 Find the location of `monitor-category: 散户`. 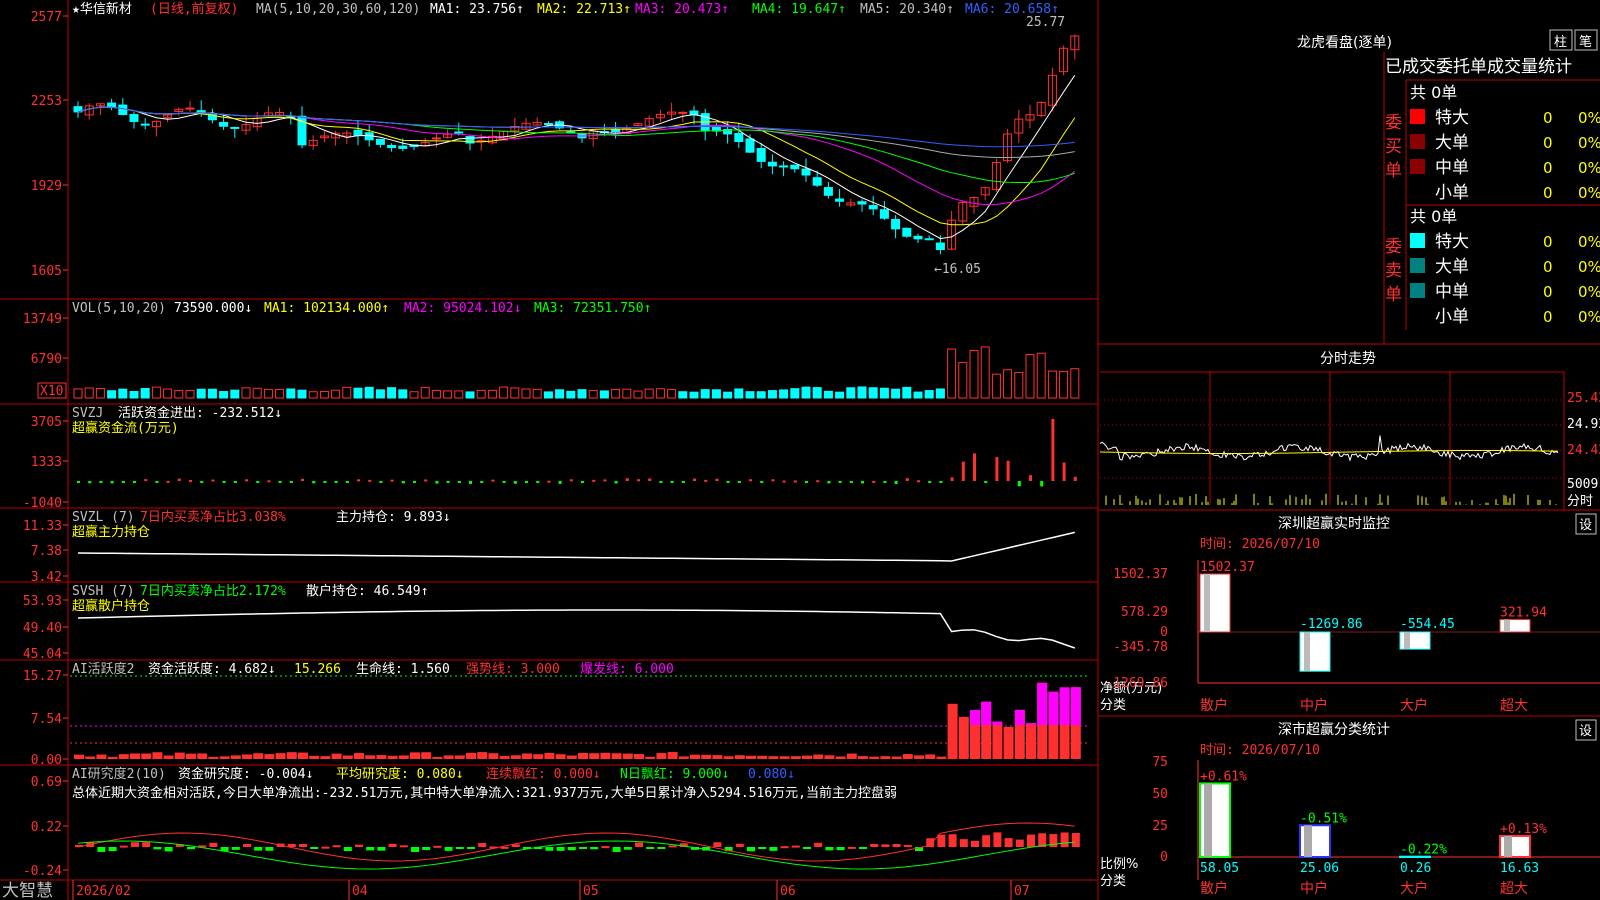

monitor-category: 散户 is located at coordinates (1214, 705).